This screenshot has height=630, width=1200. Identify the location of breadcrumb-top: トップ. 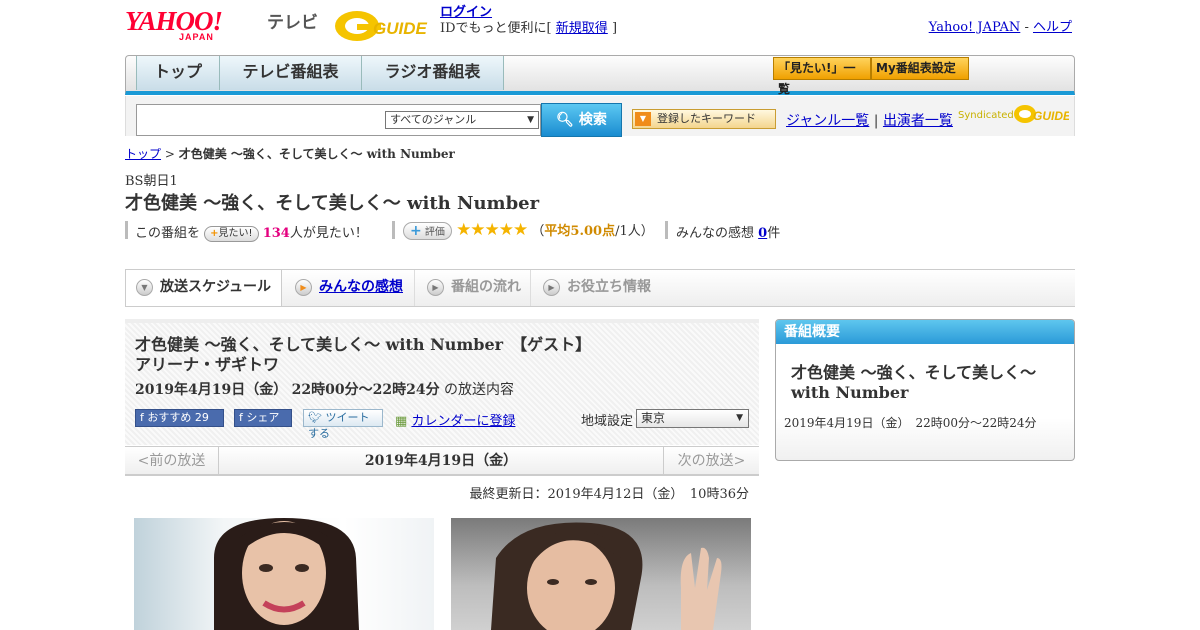
(143, 154).